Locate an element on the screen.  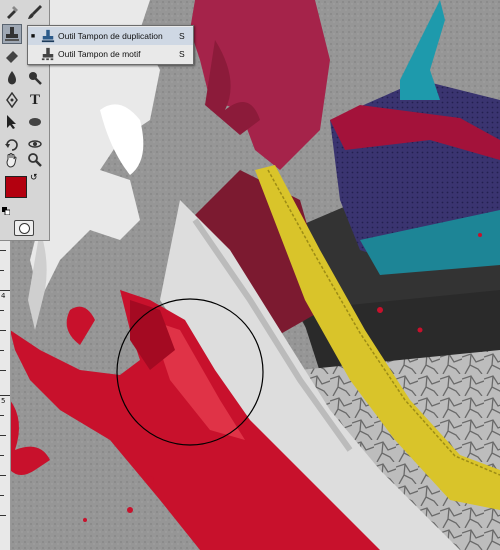
color-swatches: ↺ is located at coordinates (24, 194).